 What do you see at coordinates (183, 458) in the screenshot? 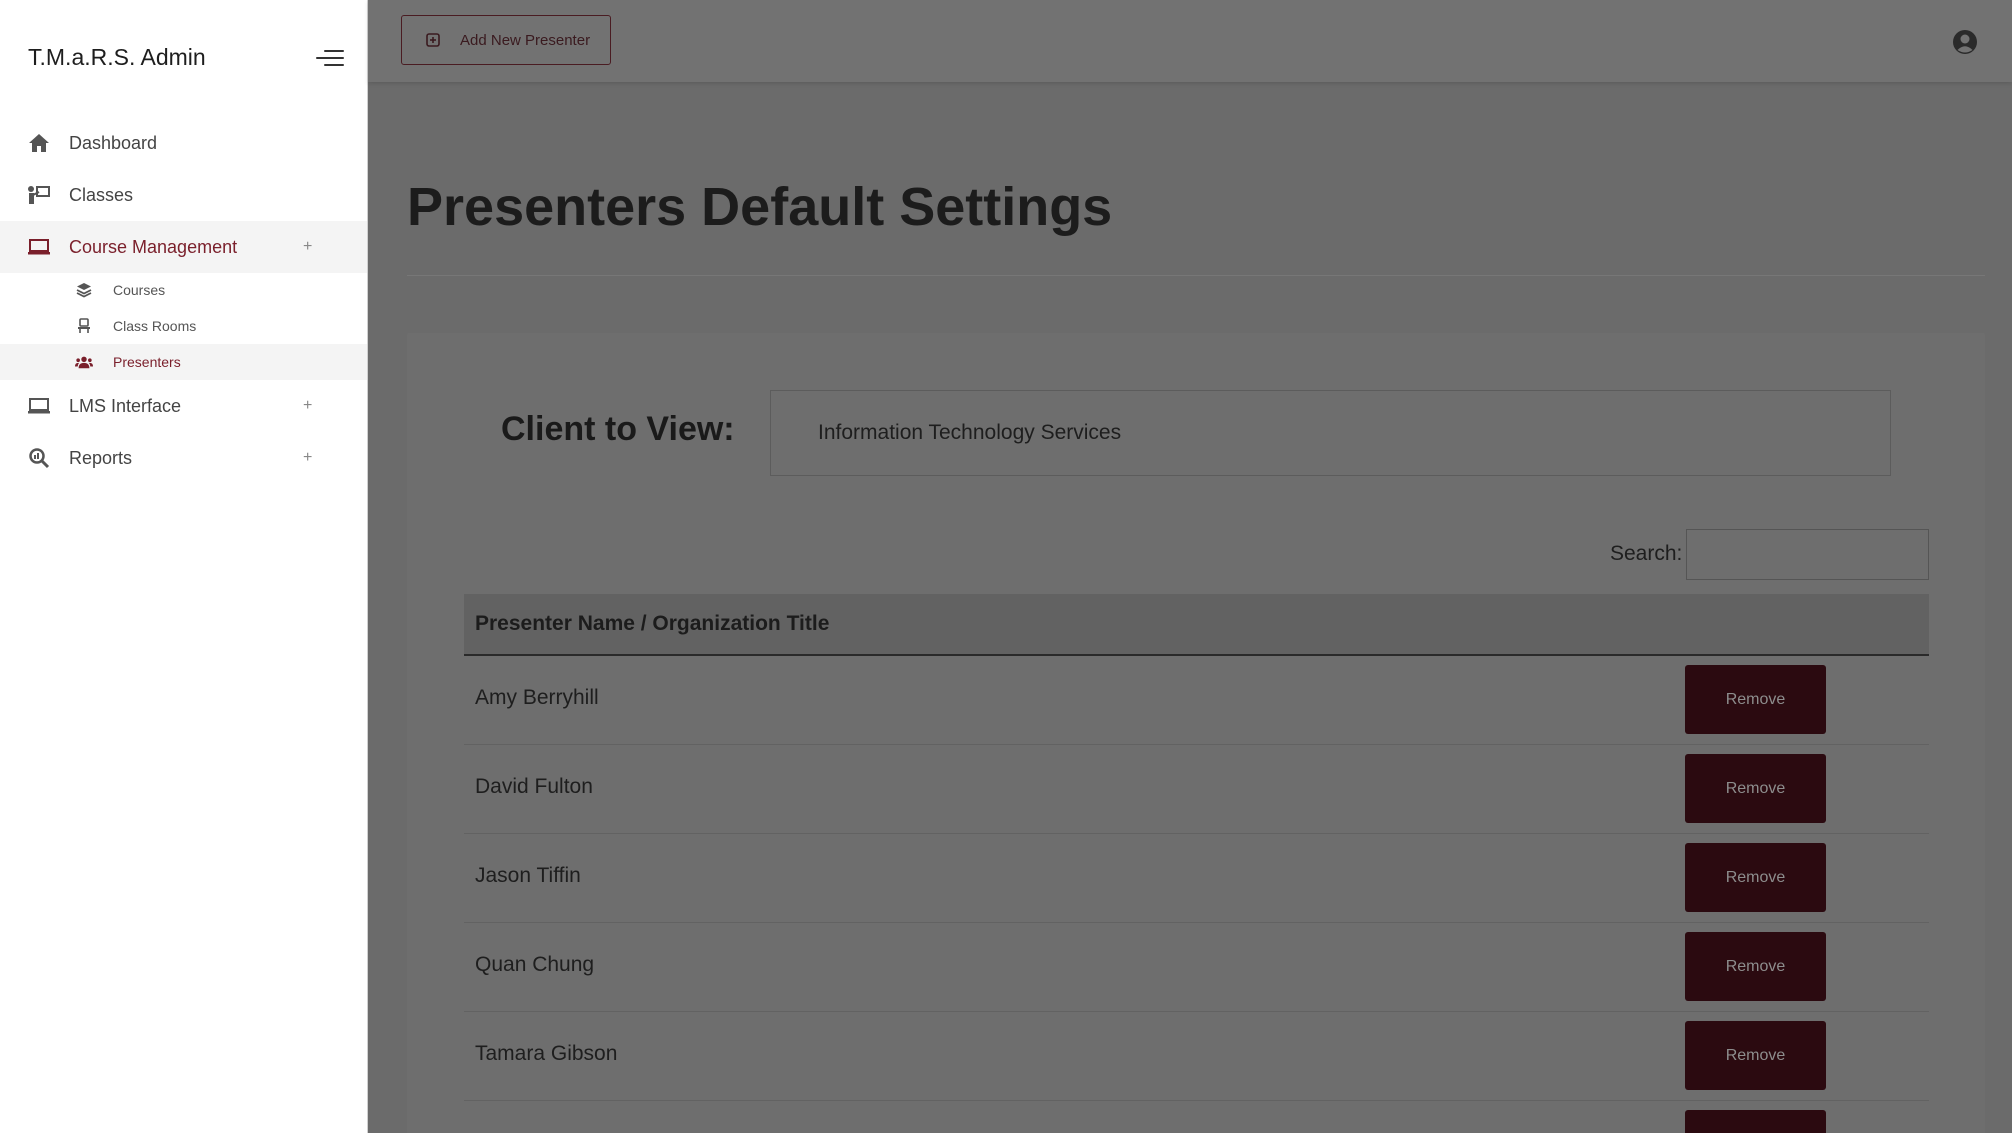
I see `sidebar-item-reports: Reports +` at bounding box center [183, 458].